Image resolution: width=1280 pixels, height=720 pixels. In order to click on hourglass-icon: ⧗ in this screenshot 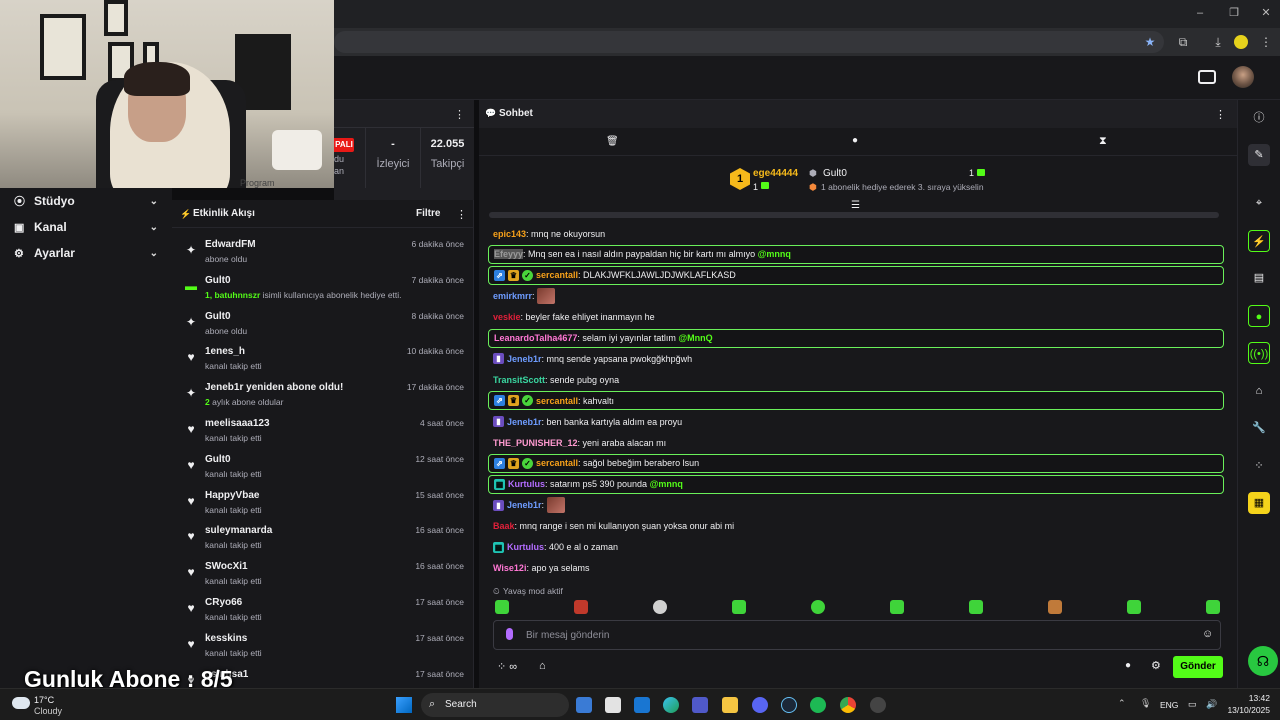, I will do `click(1103, 141)`.